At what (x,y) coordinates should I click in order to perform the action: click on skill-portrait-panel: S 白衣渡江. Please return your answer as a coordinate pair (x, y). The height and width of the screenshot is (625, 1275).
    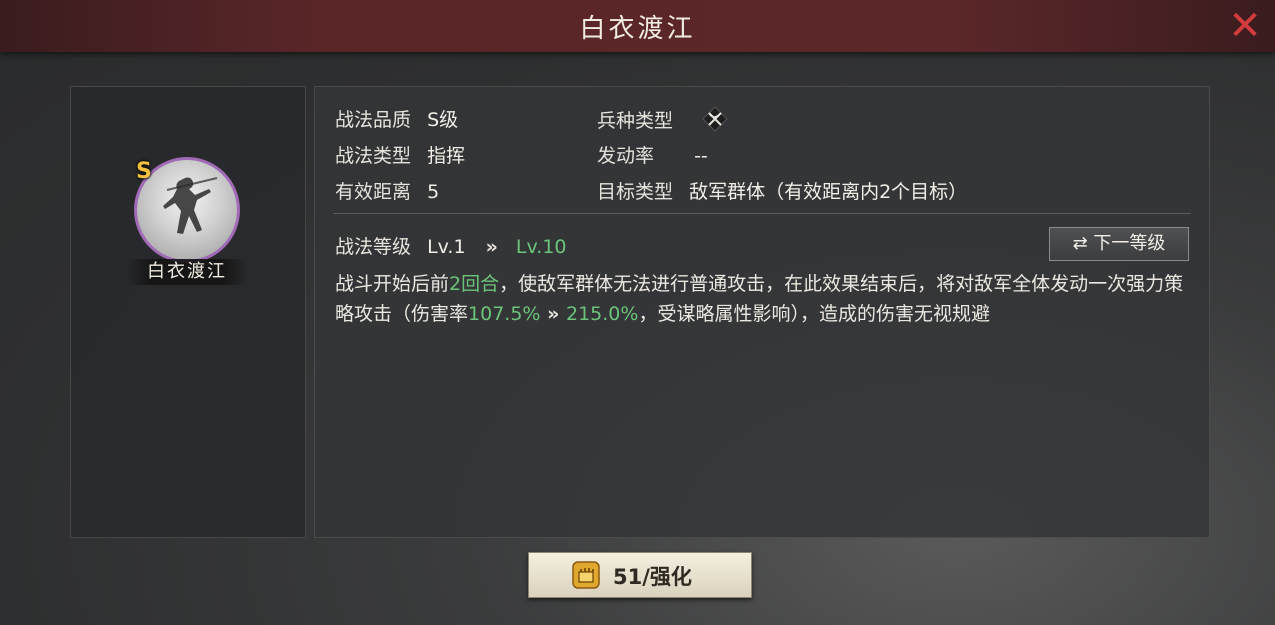
    Looking at the image, I should click on (188, 312).